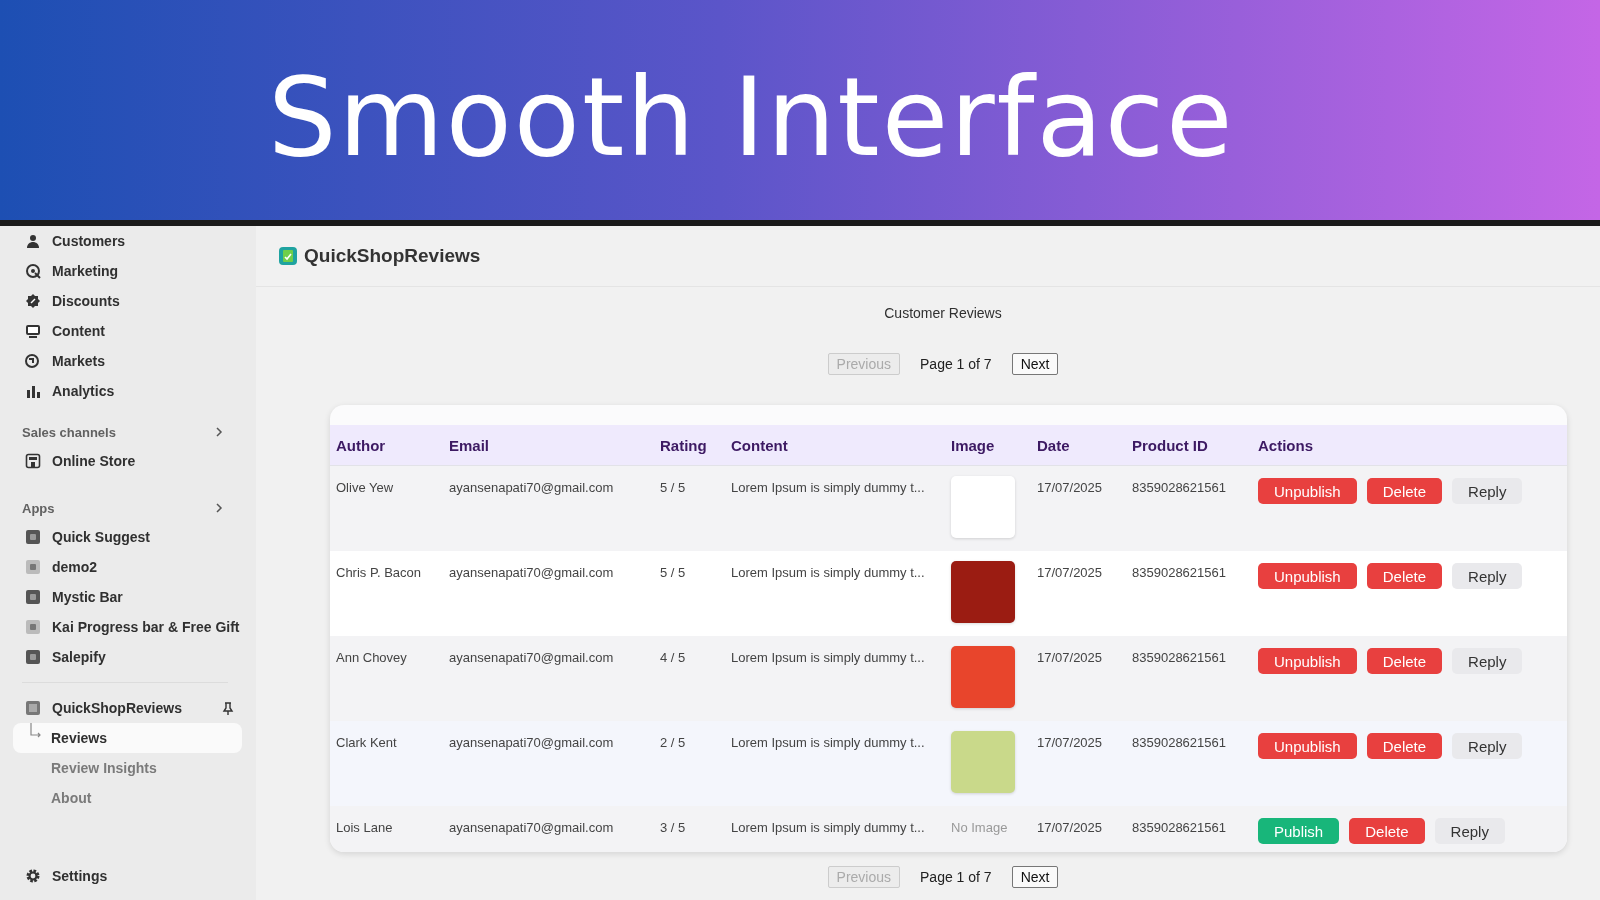 This screenshot has height=900, width=1600. Describe the element at coordinates (228, 709) in the screenshot. I see `pin-icon` at that location.